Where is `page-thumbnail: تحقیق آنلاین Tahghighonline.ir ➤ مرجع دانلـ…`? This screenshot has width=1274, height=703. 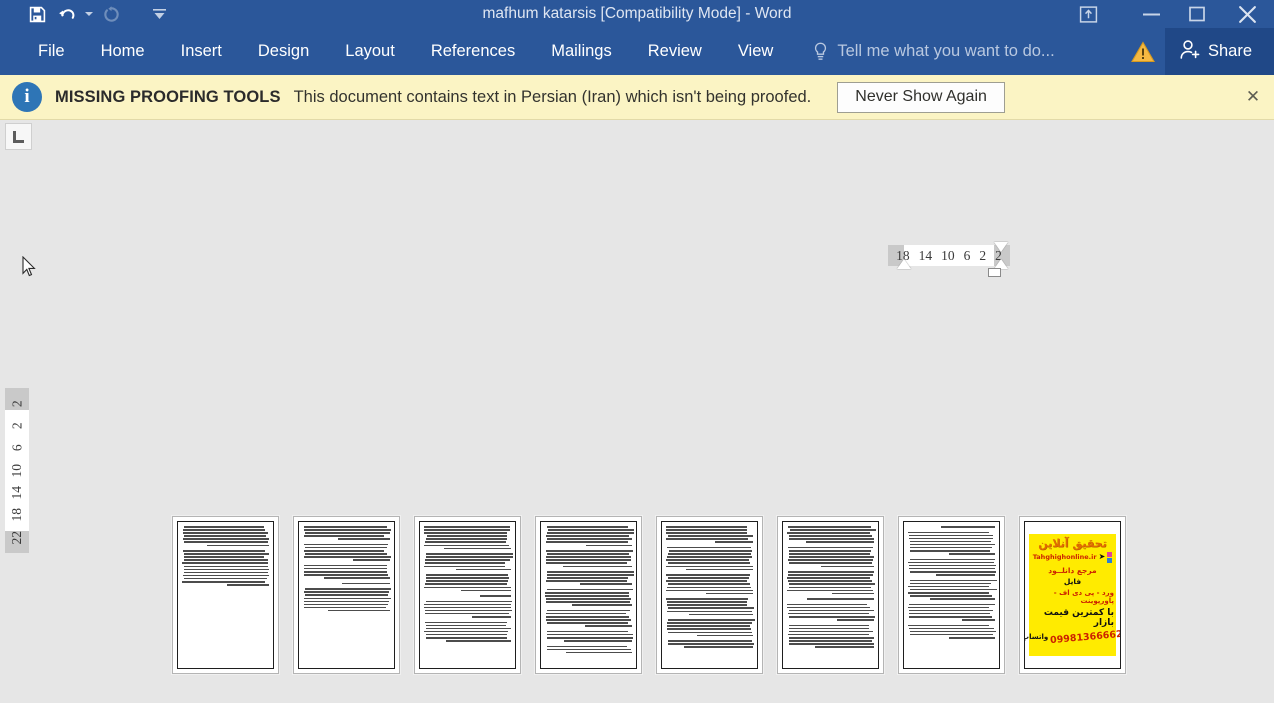
page-thumbnail: تحقیق آنلاین Tahghighonline.ir ➤ مرجع دانلـ… is located at coordinates (1072, 595).